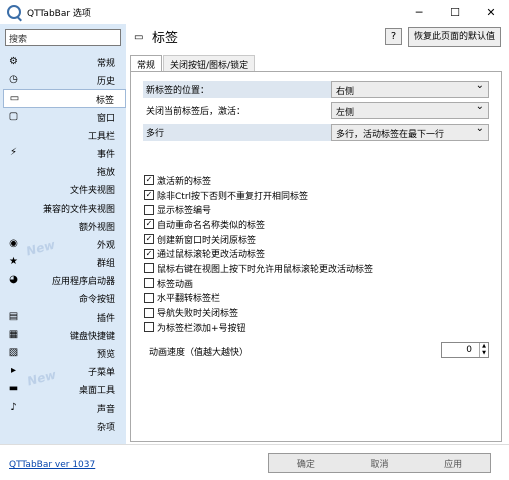 This screenshot has height=480, width=509. Describe the element at coordinates (258, 312) in the screenshot. I see `checkbox-row: 导航失败时关闭标签` at that location.